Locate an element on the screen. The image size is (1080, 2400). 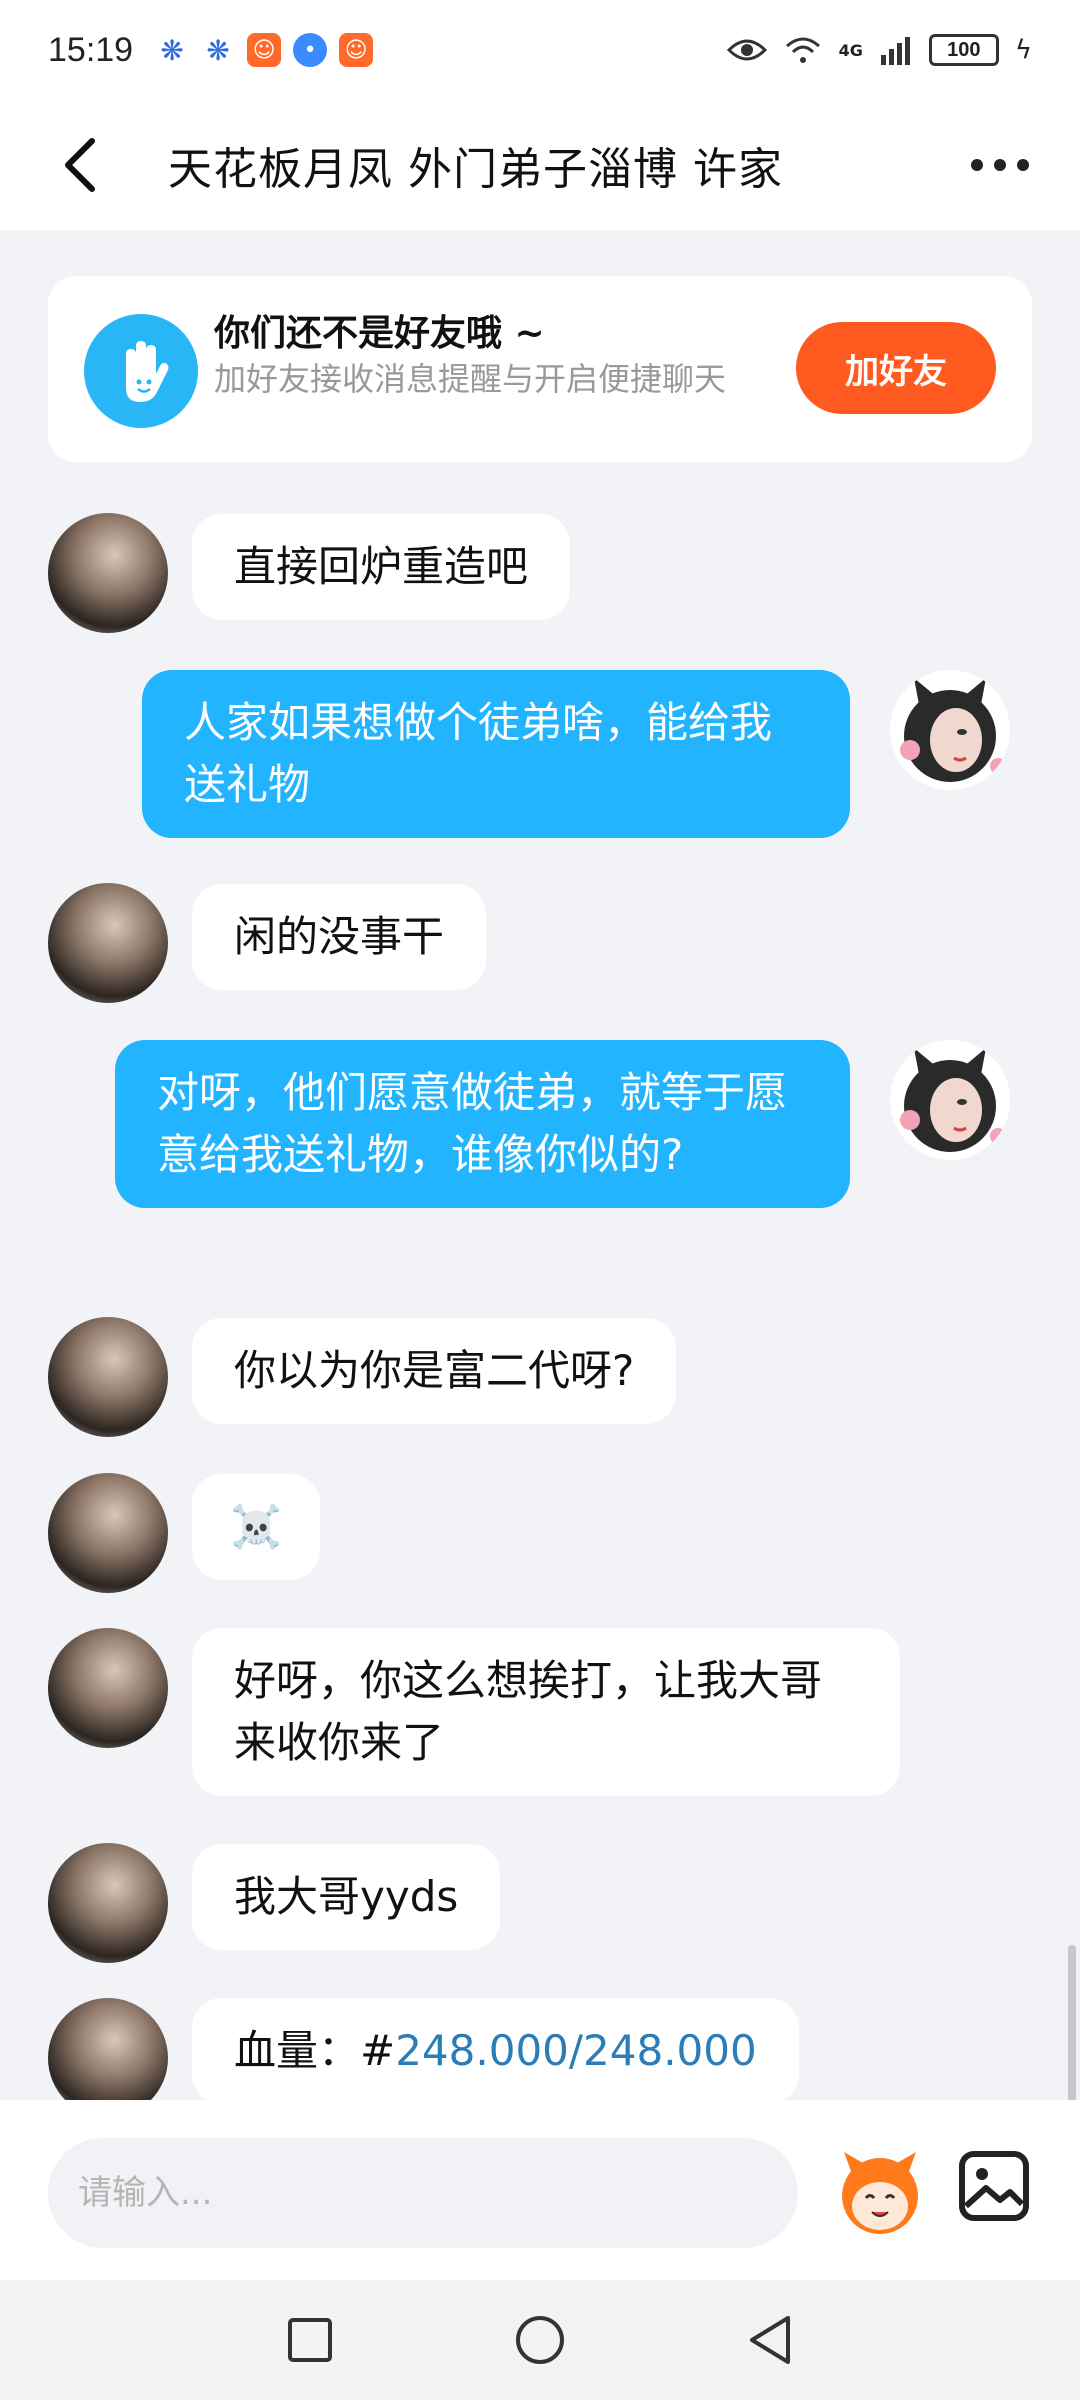
message-composer is located at coordinates (540, 2190).